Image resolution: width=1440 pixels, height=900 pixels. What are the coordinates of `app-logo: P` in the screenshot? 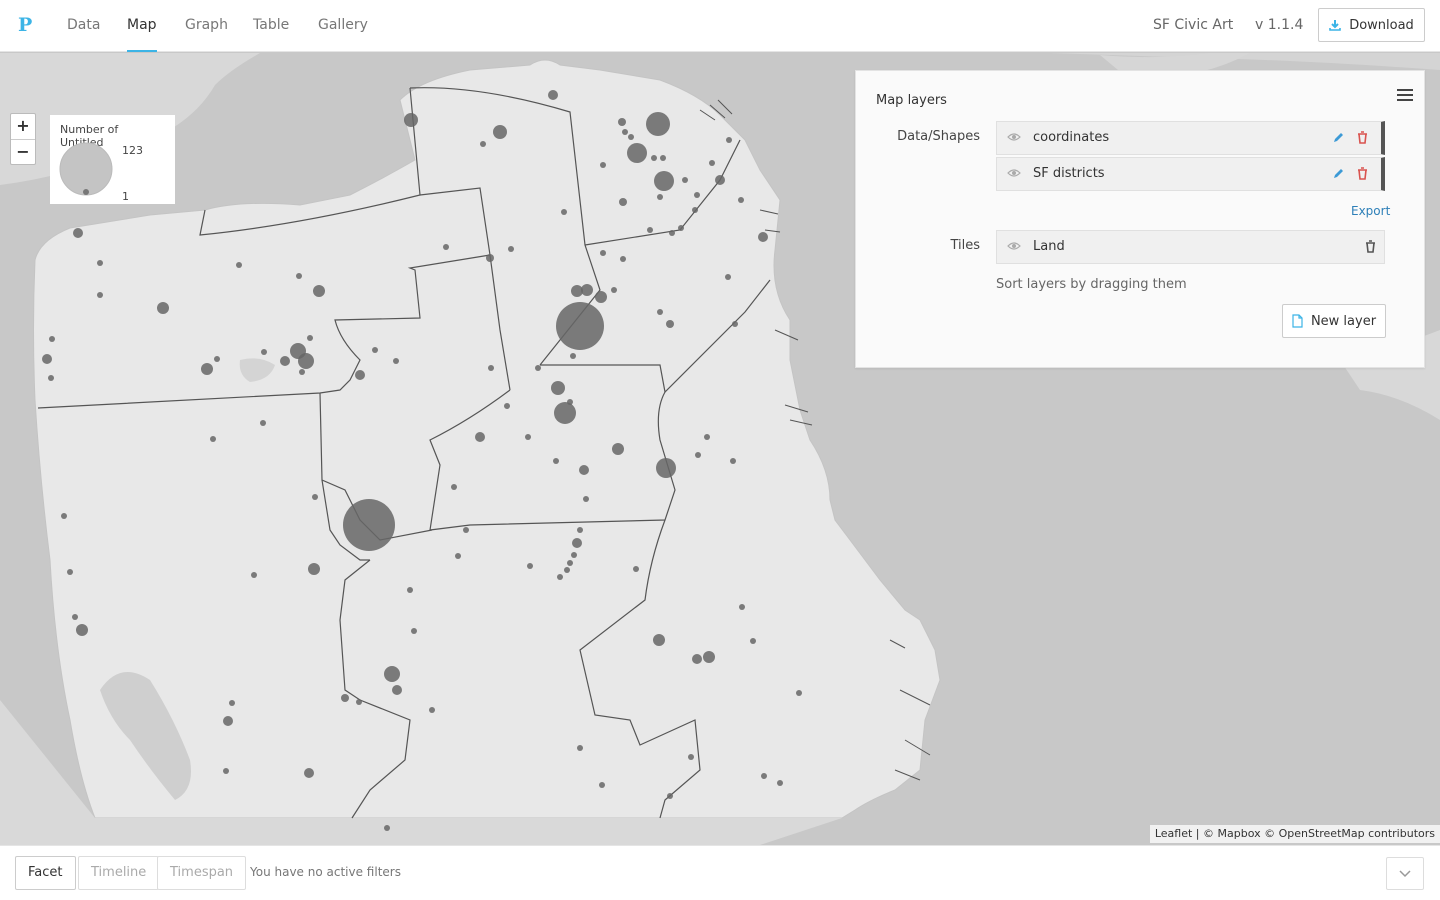 It's located at (25, 25).